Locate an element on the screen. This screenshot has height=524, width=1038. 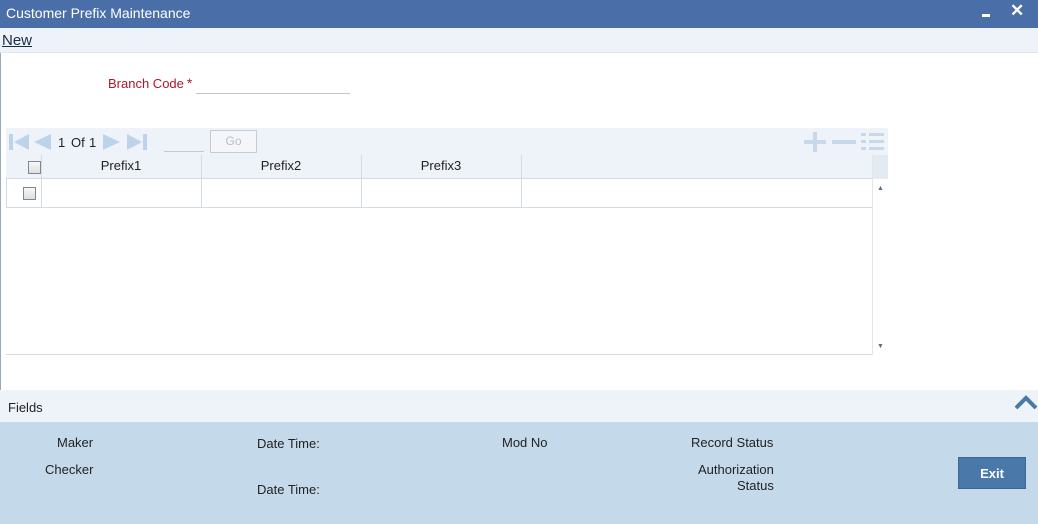
maker-label: Maker is located at coordinates (75, 442).